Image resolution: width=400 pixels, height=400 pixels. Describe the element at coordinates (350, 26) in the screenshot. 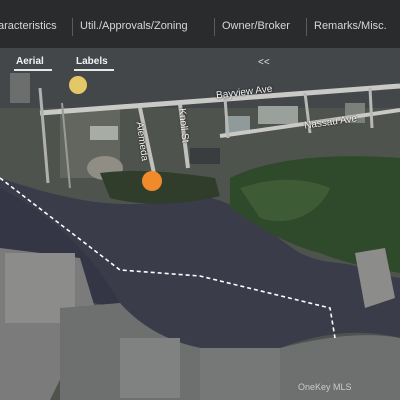

I see `tab-remarks-misc: Remarks/Misc.` at that location.